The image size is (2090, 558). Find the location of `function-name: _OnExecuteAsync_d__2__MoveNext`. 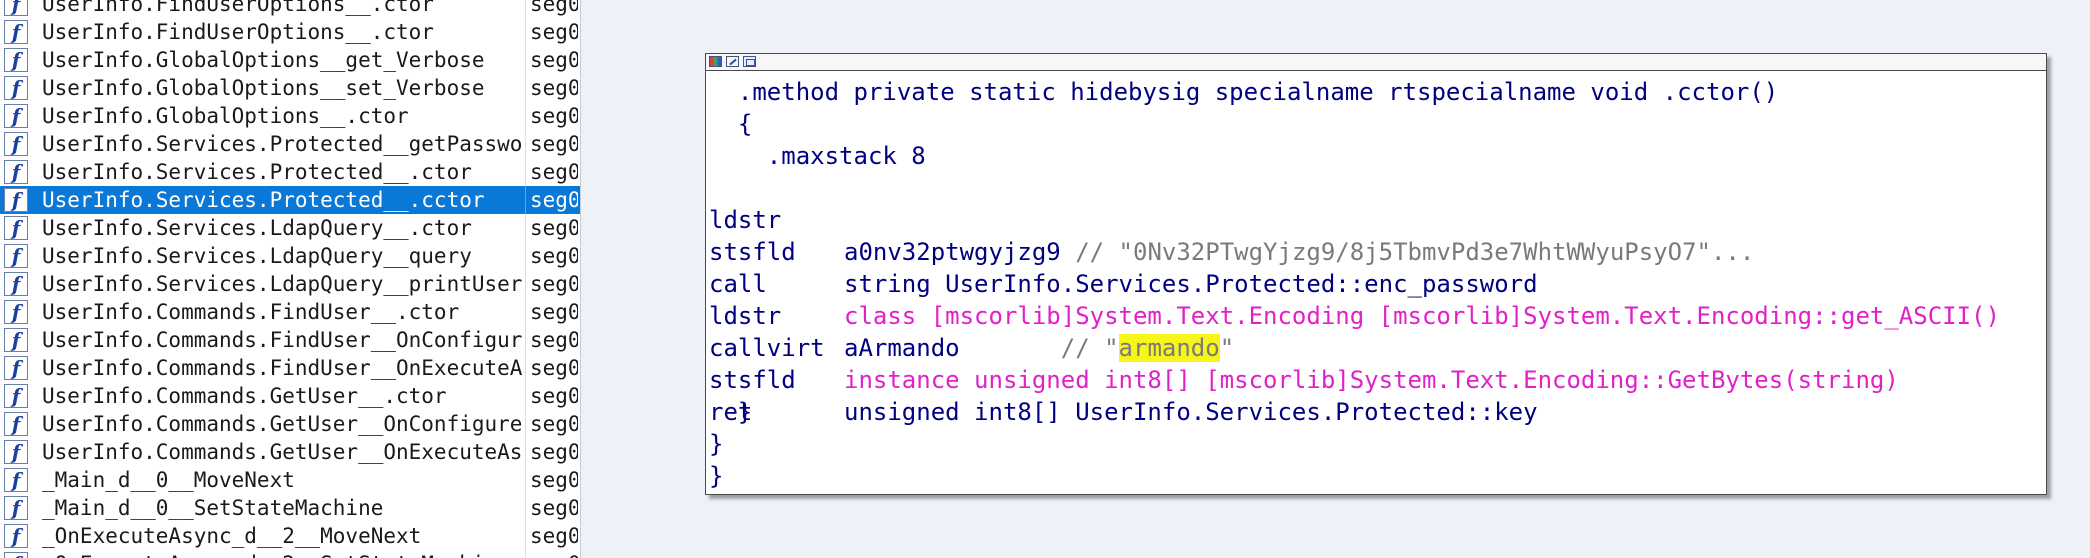

function-name: _OnExecuteAsync_d__2__MoveNext is located at coordinates (232, 536).